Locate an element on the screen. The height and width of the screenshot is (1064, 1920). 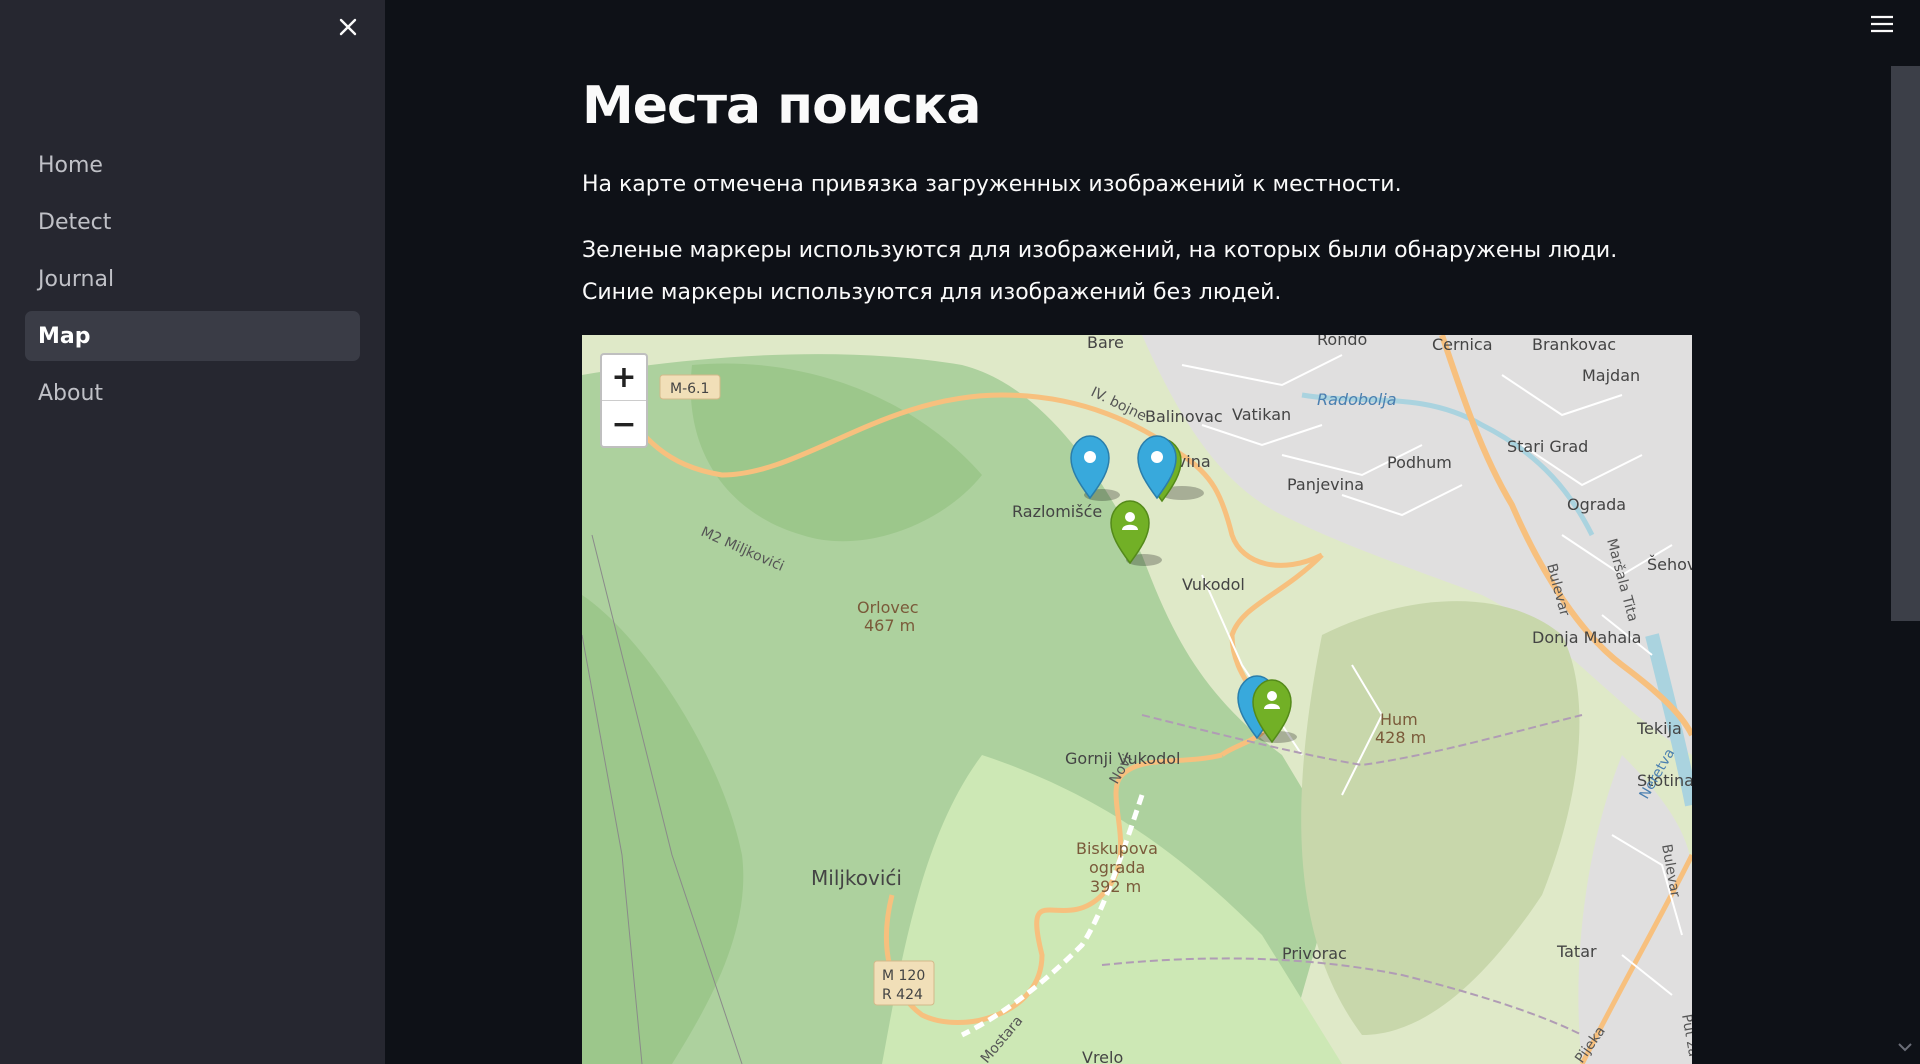
map-marker-people is located at coordinates (1130, 532).